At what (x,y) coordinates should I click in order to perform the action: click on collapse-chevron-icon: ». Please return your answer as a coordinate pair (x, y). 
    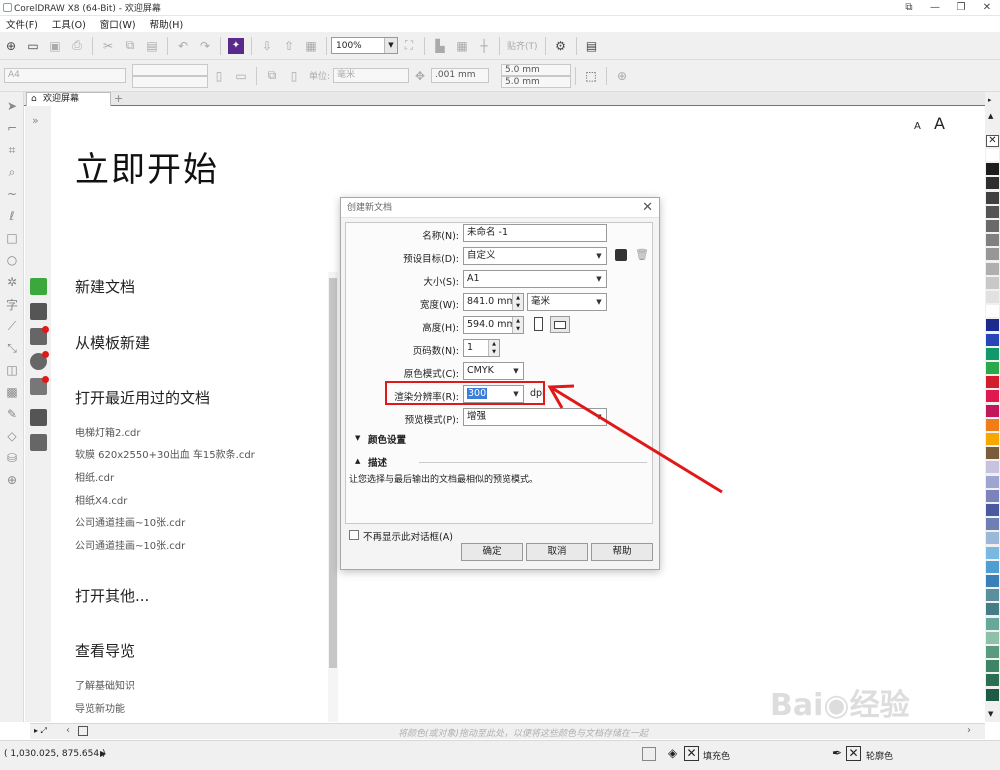
    Looking at the image, I should click on (35, 120).